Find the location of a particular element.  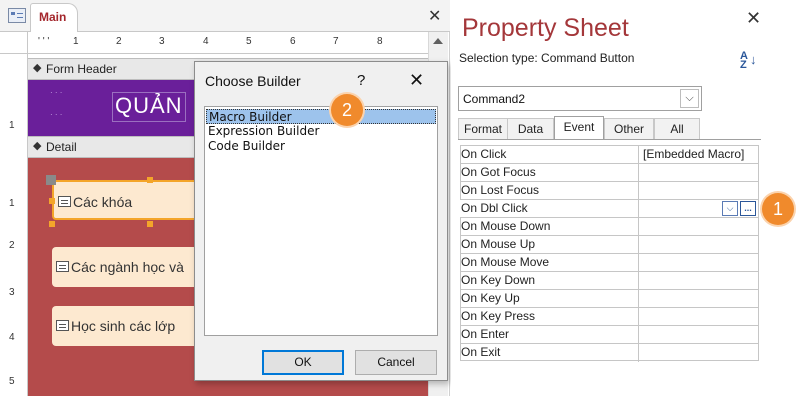

property-name: On Dbl Click is located at coordinates (494, 208).